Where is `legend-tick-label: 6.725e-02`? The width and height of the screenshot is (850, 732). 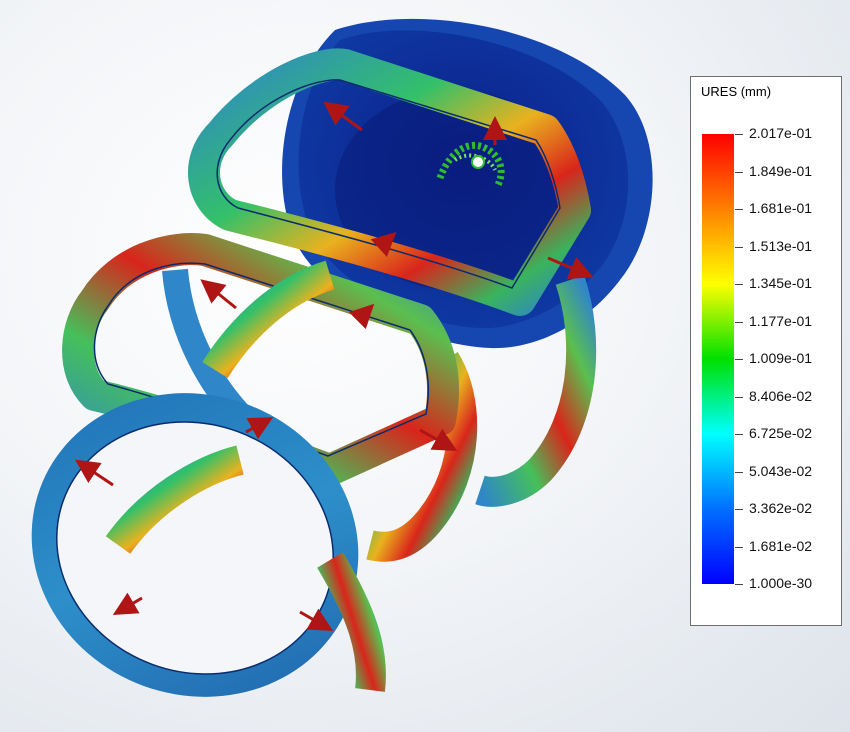
legend-tick-label: 6.725e-02 is located at coordinates (781, 433).